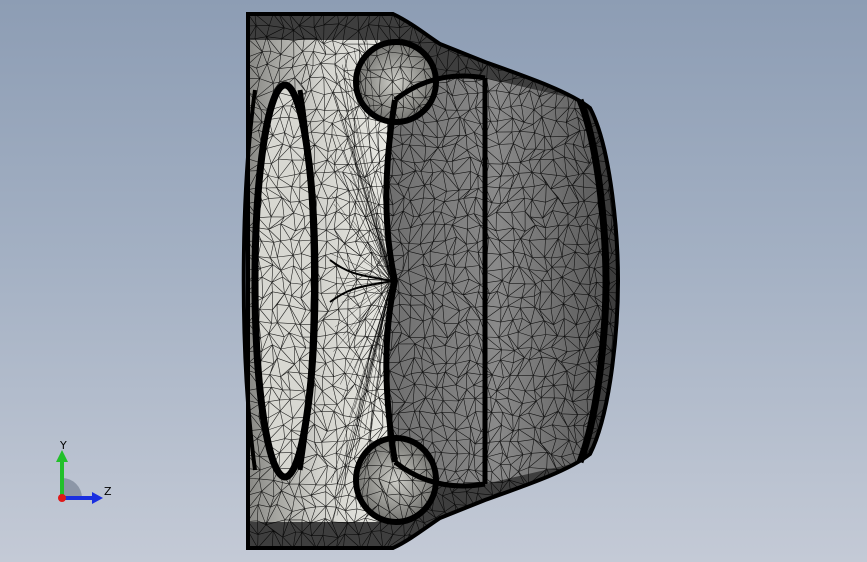  What do you see at coordinates (62, 498) in the screenshot?
I see `x-axis-point` at bounding box center [62, 498].